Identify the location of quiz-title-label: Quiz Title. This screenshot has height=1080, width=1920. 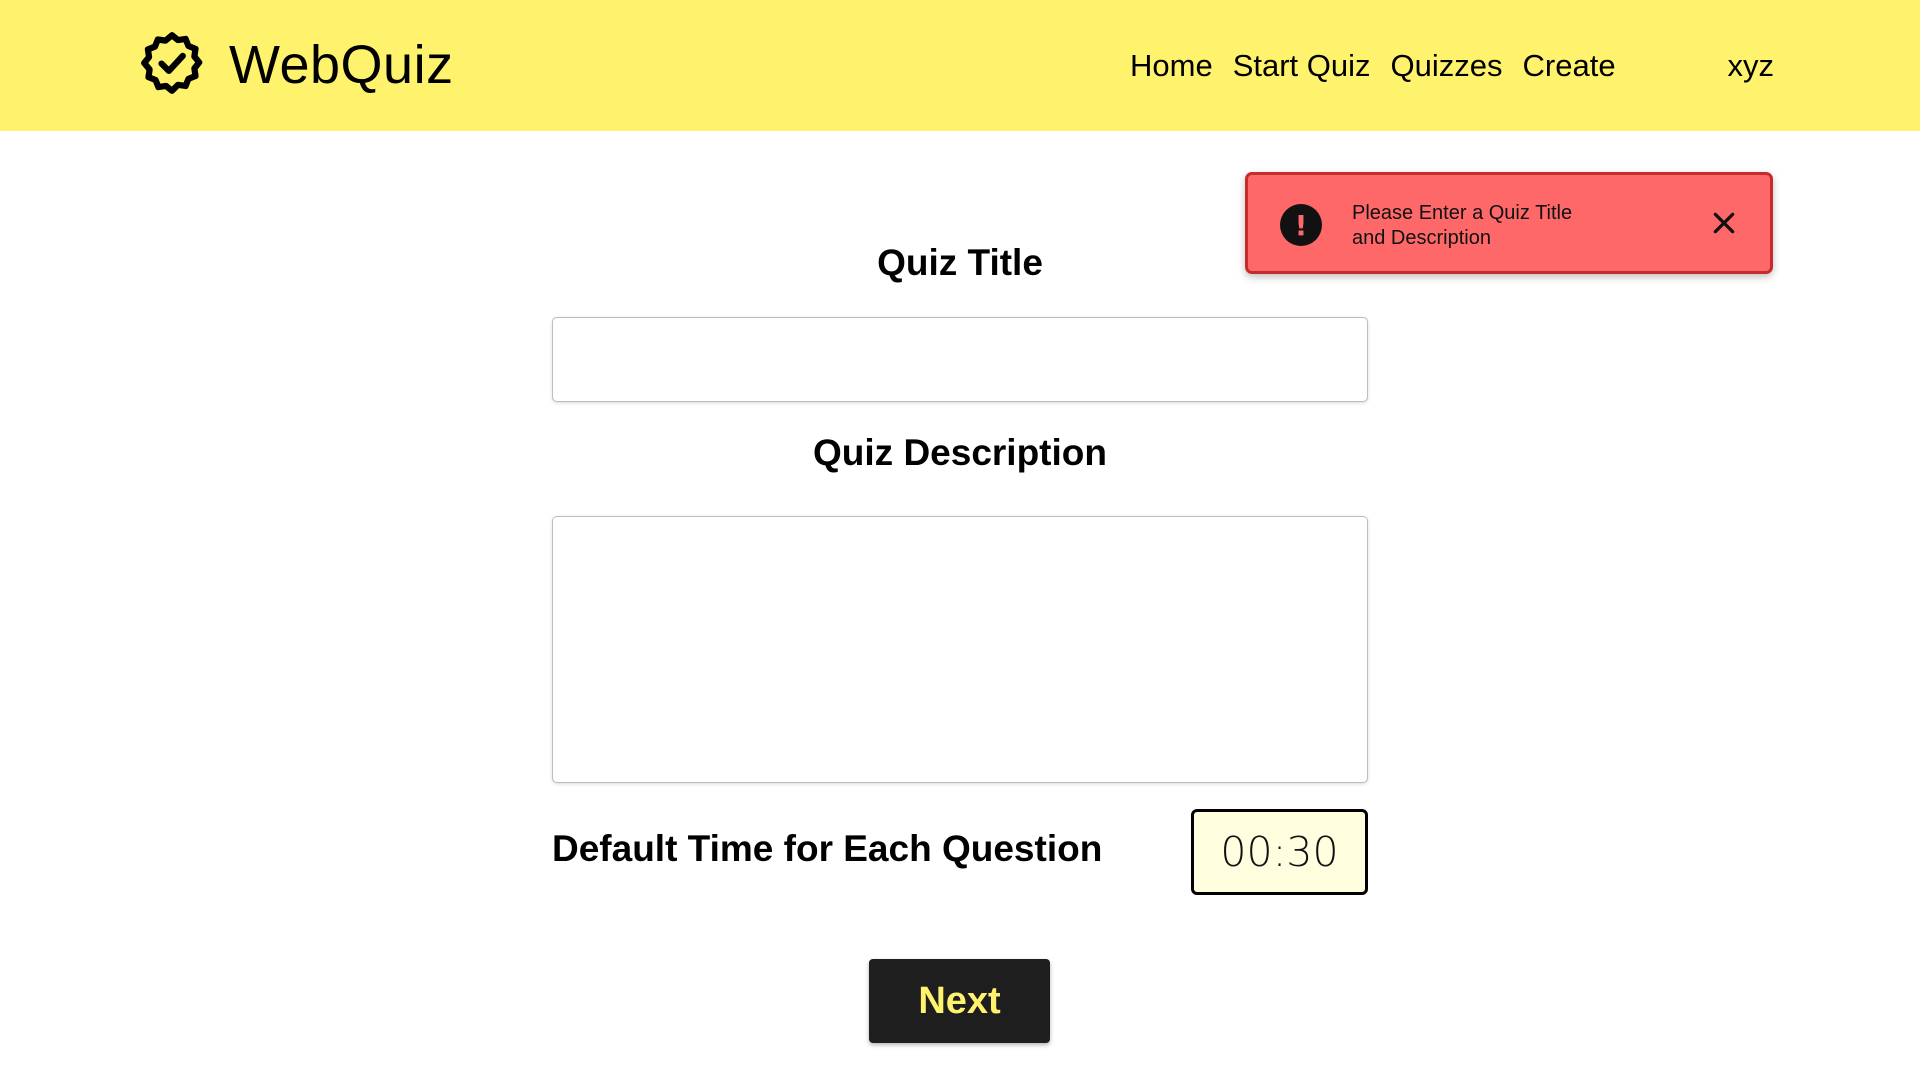
(960, 262).